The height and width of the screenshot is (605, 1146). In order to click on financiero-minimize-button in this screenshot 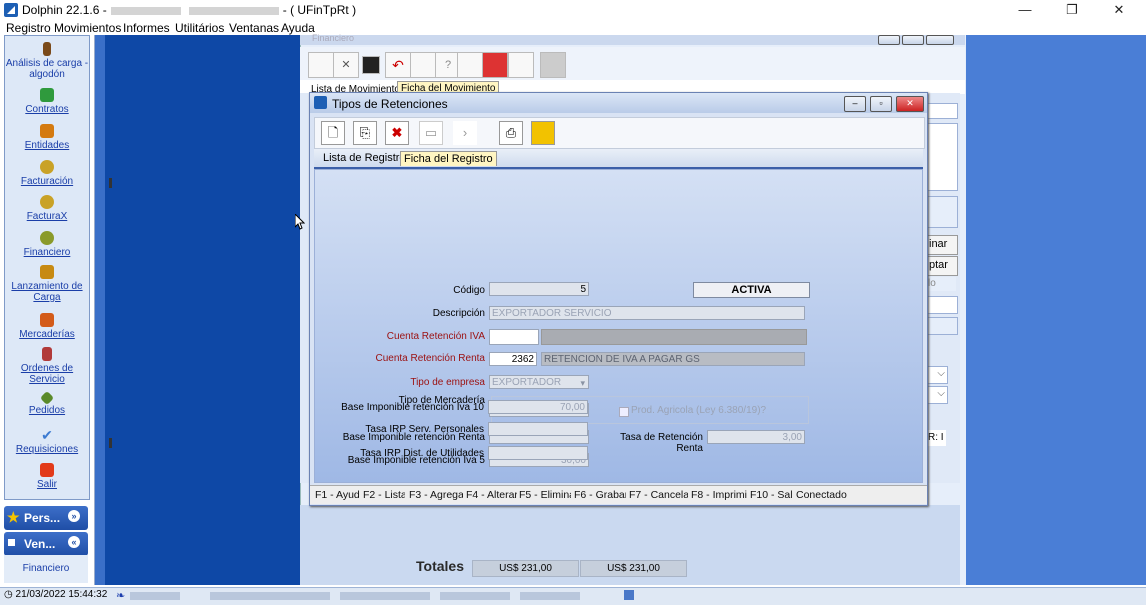, I will do `click(889, 40)`.